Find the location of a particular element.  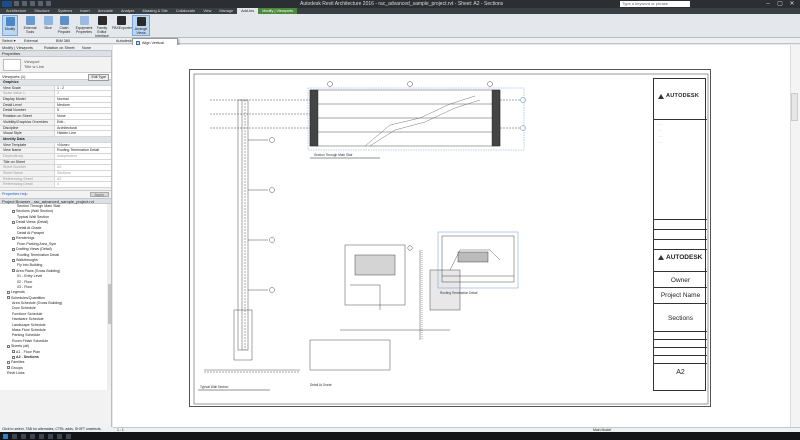

property-value: <None> is located at coordinates (83, 145).